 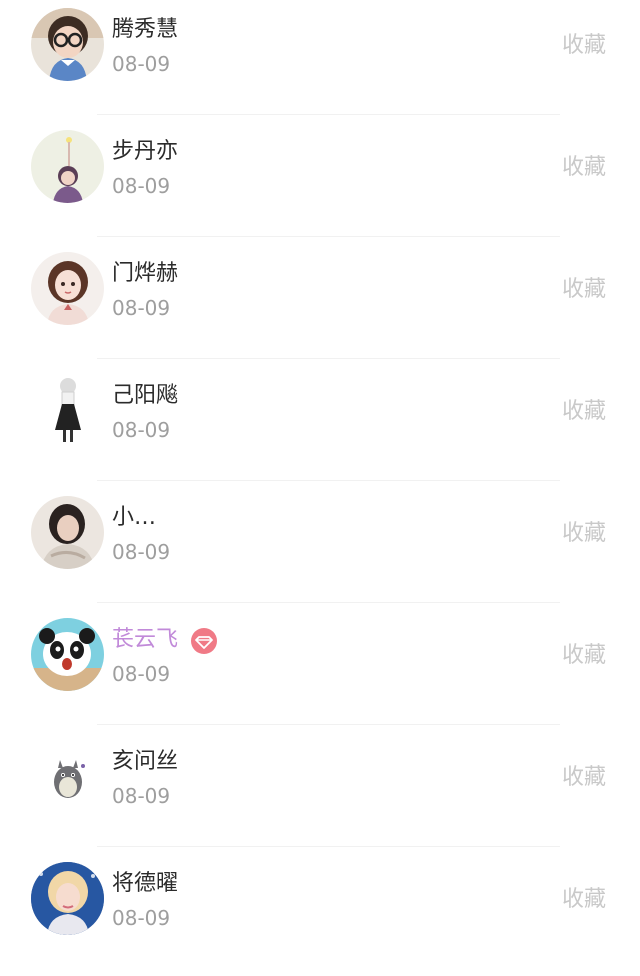 I want to click on girl-in-dress-avatar, so click(x=67, y=410).